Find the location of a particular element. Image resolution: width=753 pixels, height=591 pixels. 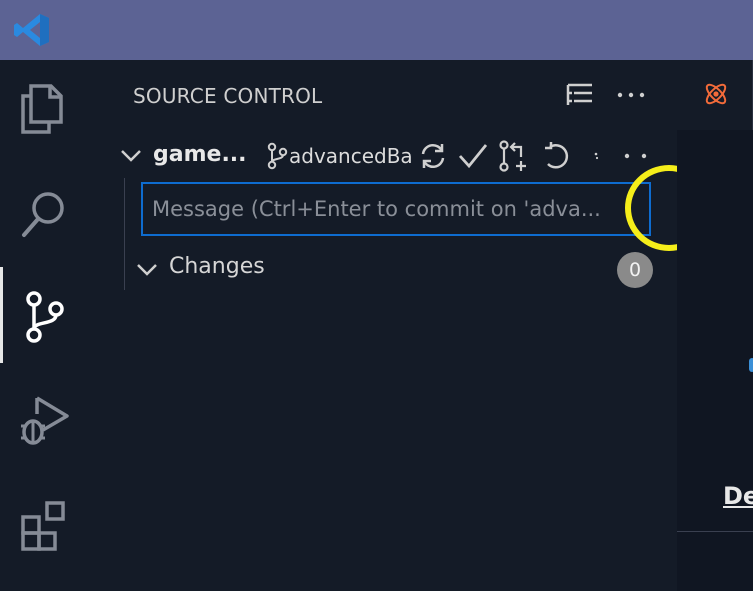

repository-row: game... advancedBa is located at coordinates (378, 156).